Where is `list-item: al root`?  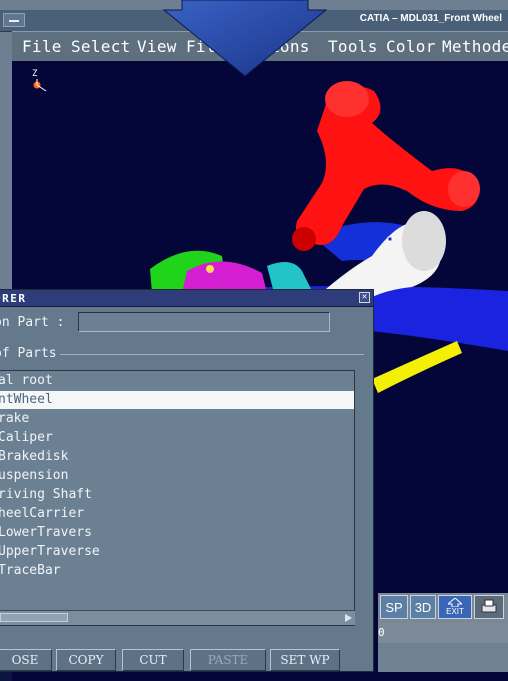 list-item: al root is located at coordinates (177, 381).